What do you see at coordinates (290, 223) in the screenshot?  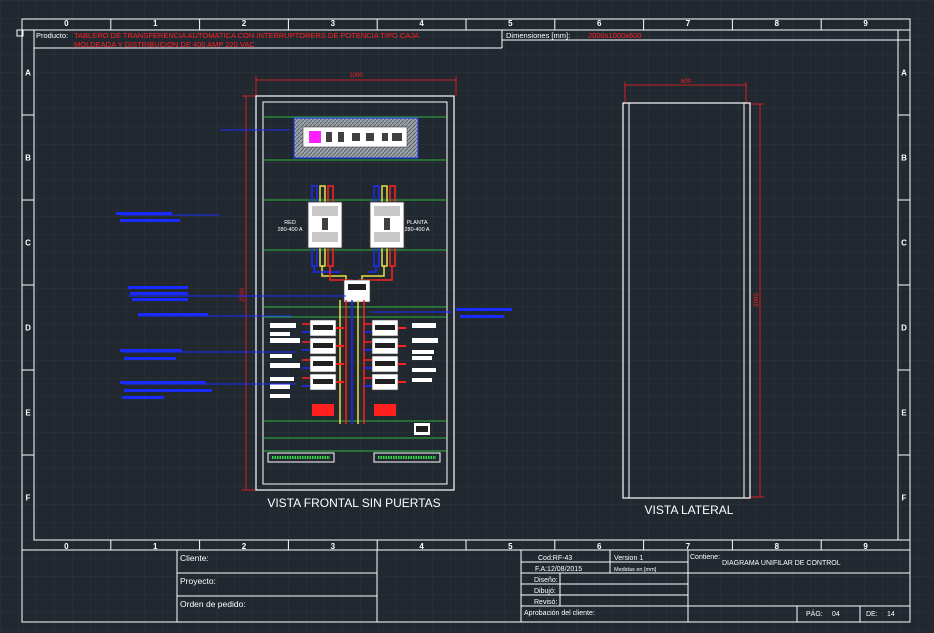 I see `breaker-red-name: RED` at bounding box center [290, 223].